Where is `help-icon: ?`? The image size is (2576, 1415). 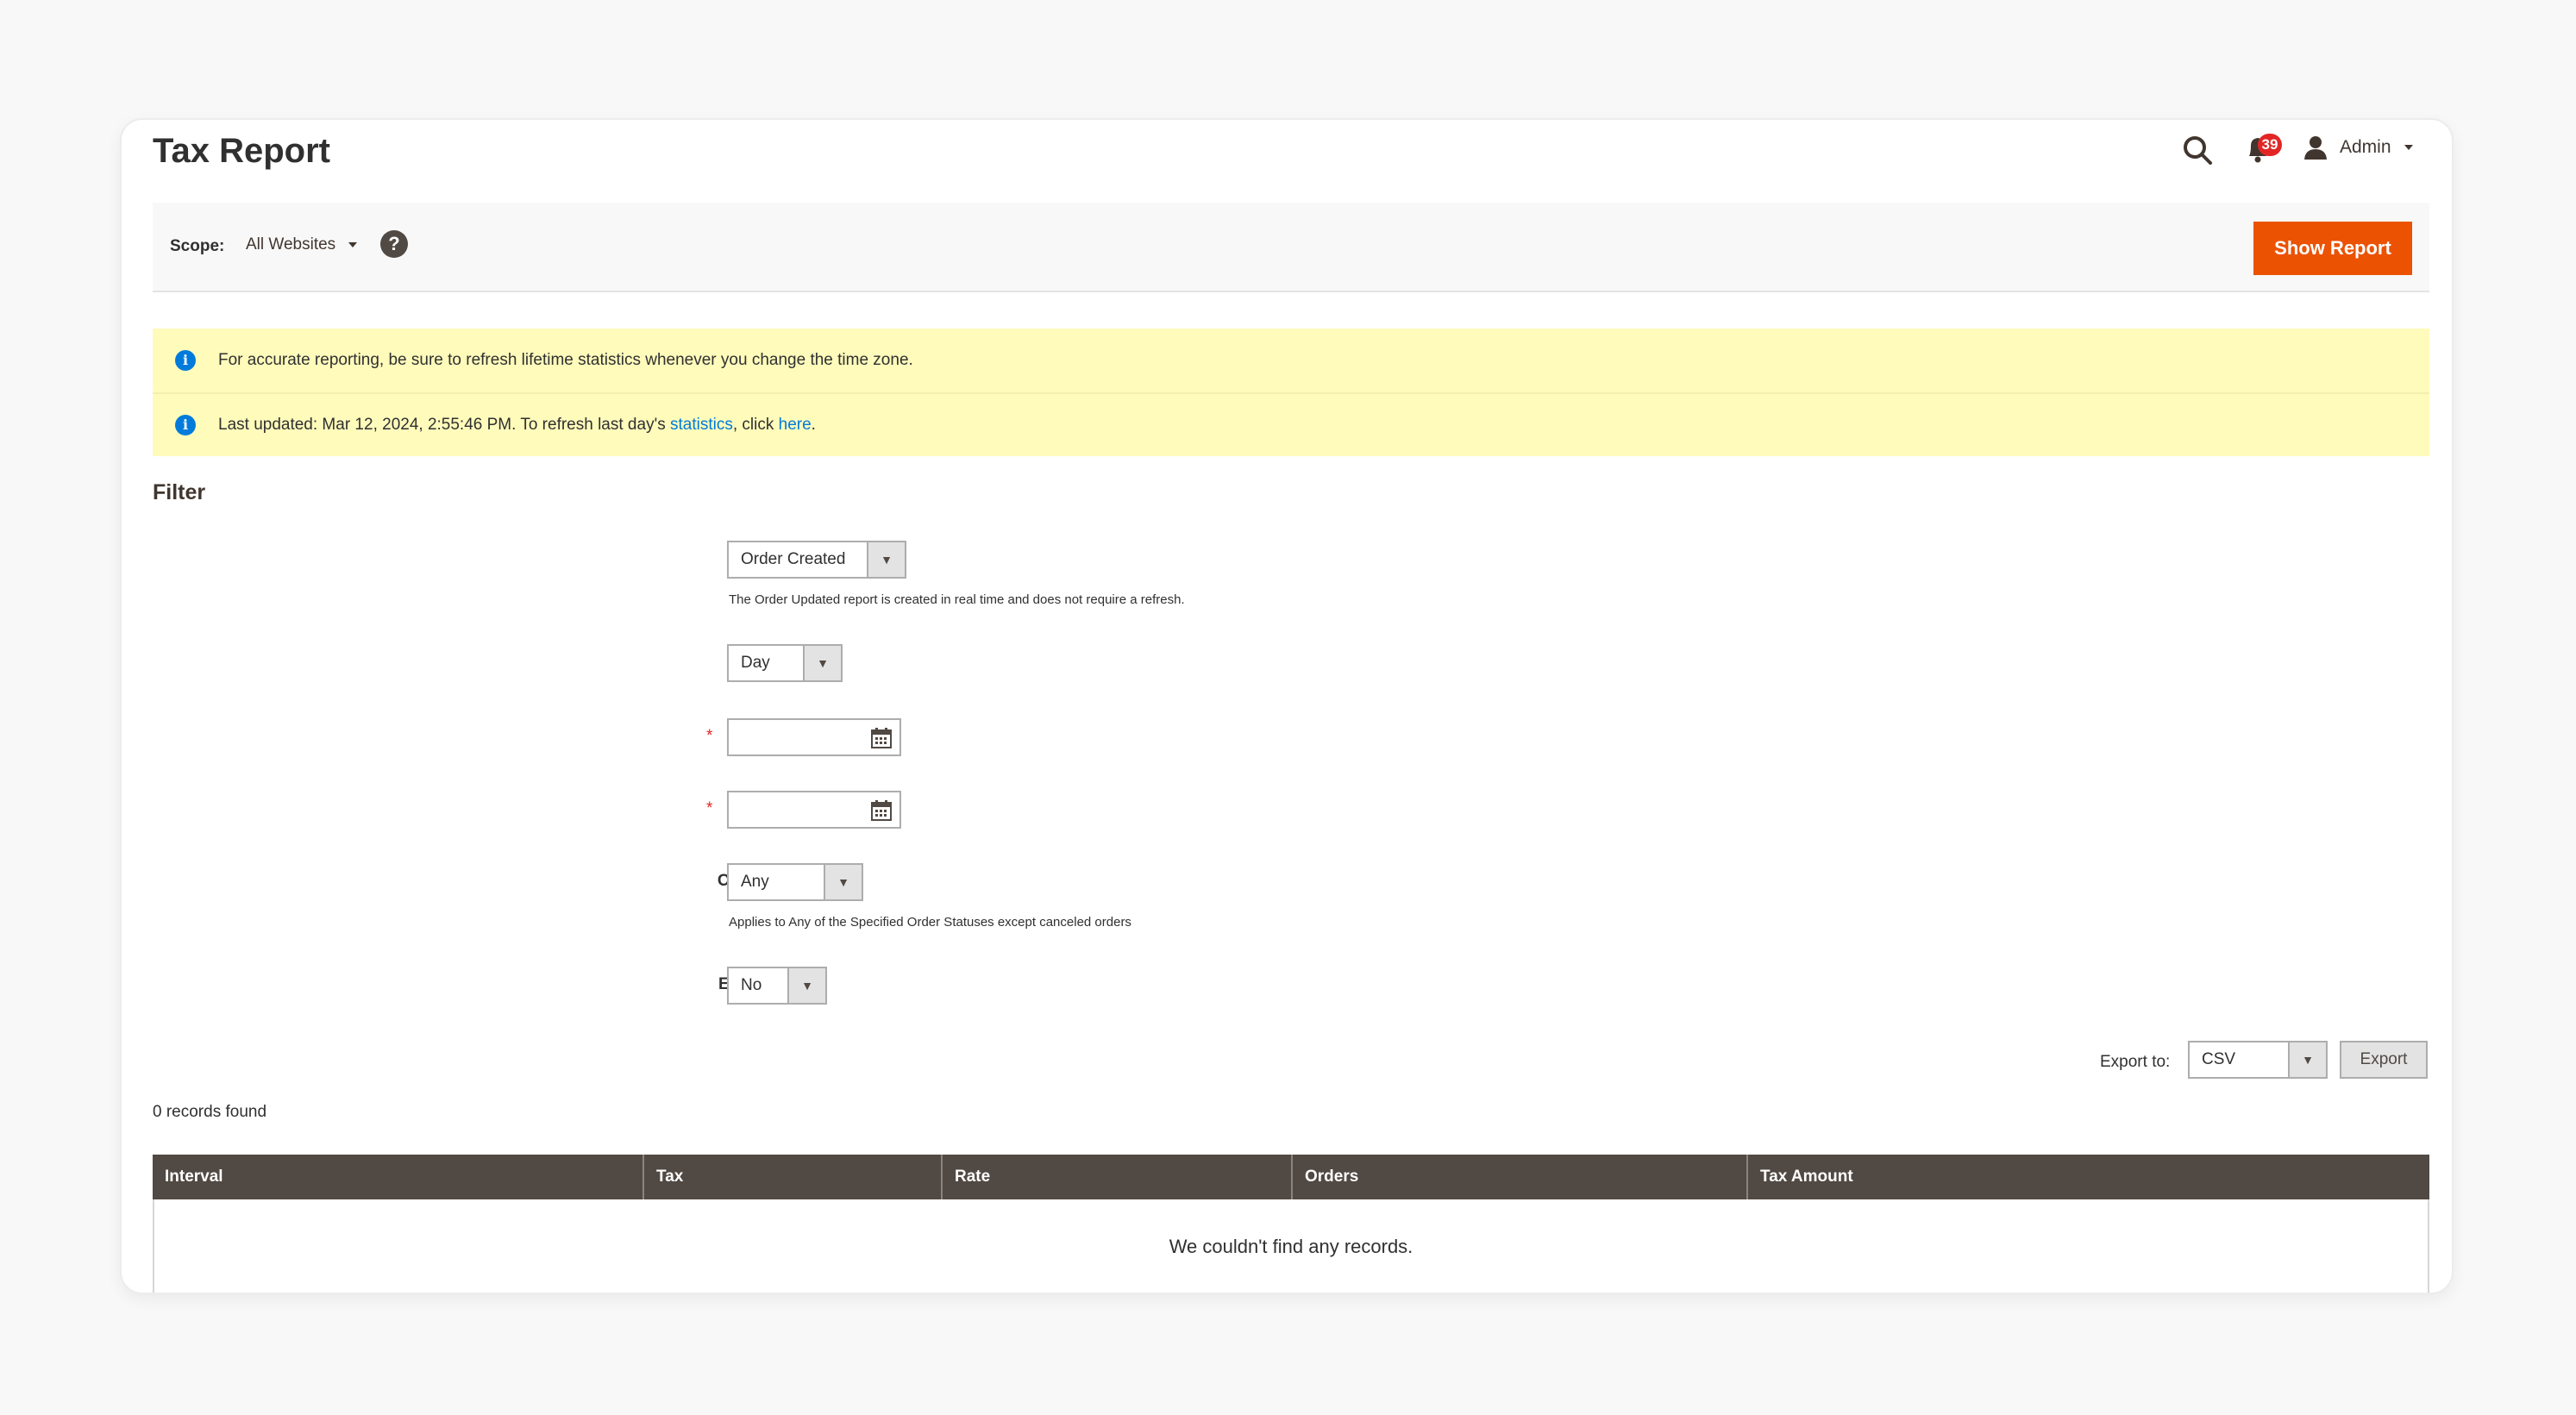
help-icon: ? is located at coordinates (394, 244).